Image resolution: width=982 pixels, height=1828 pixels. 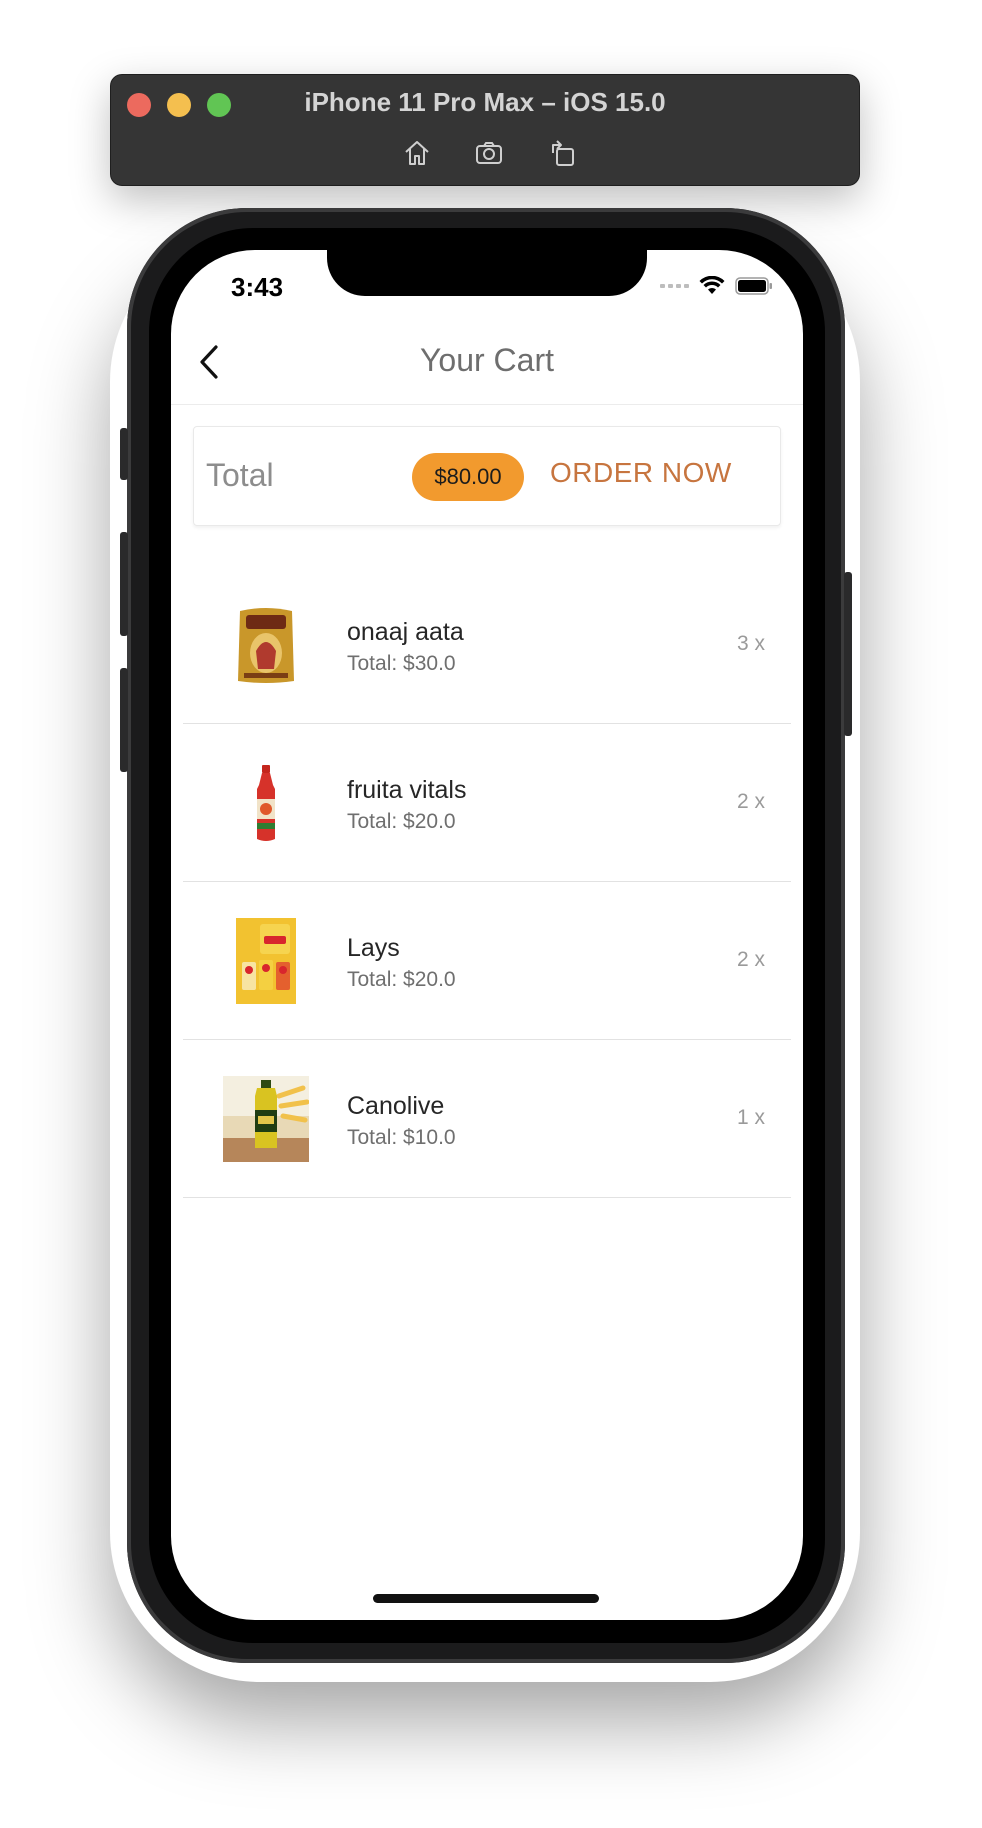 I want to click on page-title: Your Cart, so click(x=487, y=360).